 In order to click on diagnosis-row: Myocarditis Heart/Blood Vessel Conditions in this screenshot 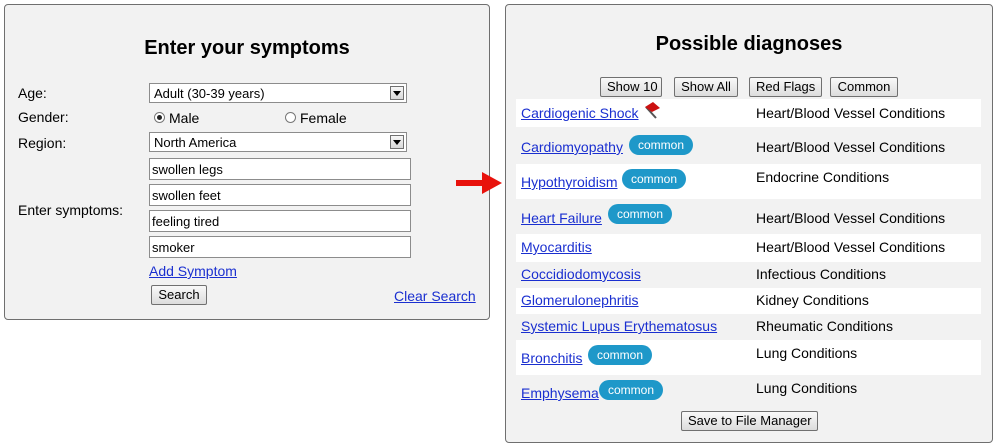, I will do `click(748, 248)`.